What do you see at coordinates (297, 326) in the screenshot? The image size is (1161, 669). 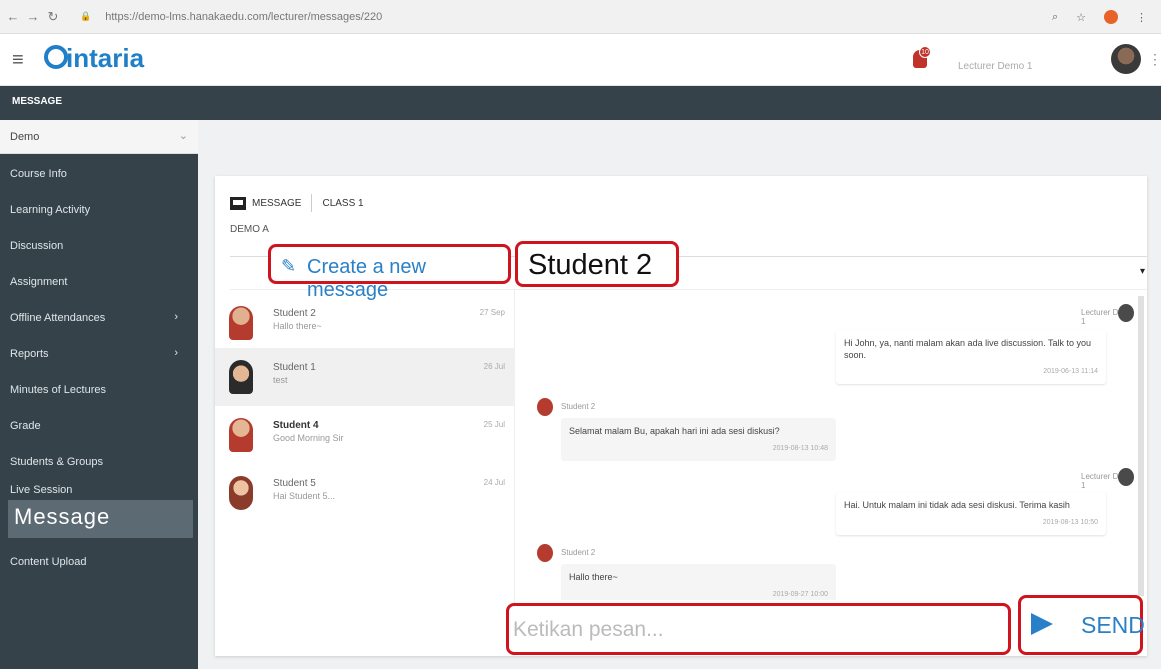 I see `conversation-preview: Hallo there~` at bounding box center [297, 326].